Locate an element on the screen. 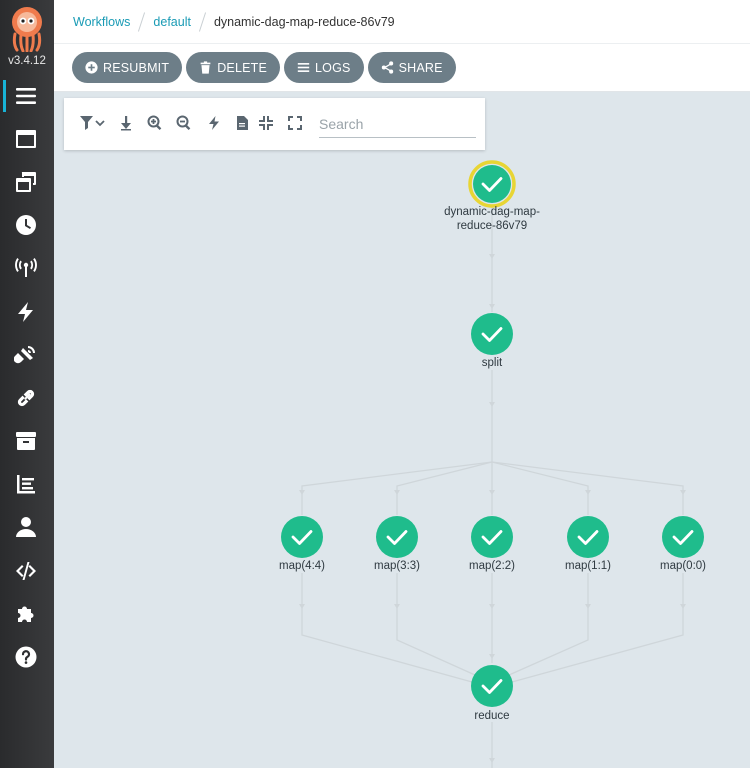 The width and height of the screenshot is (750, 768). sidebar-item-cluster-workflow-templates is located at coordinates (26, 182).